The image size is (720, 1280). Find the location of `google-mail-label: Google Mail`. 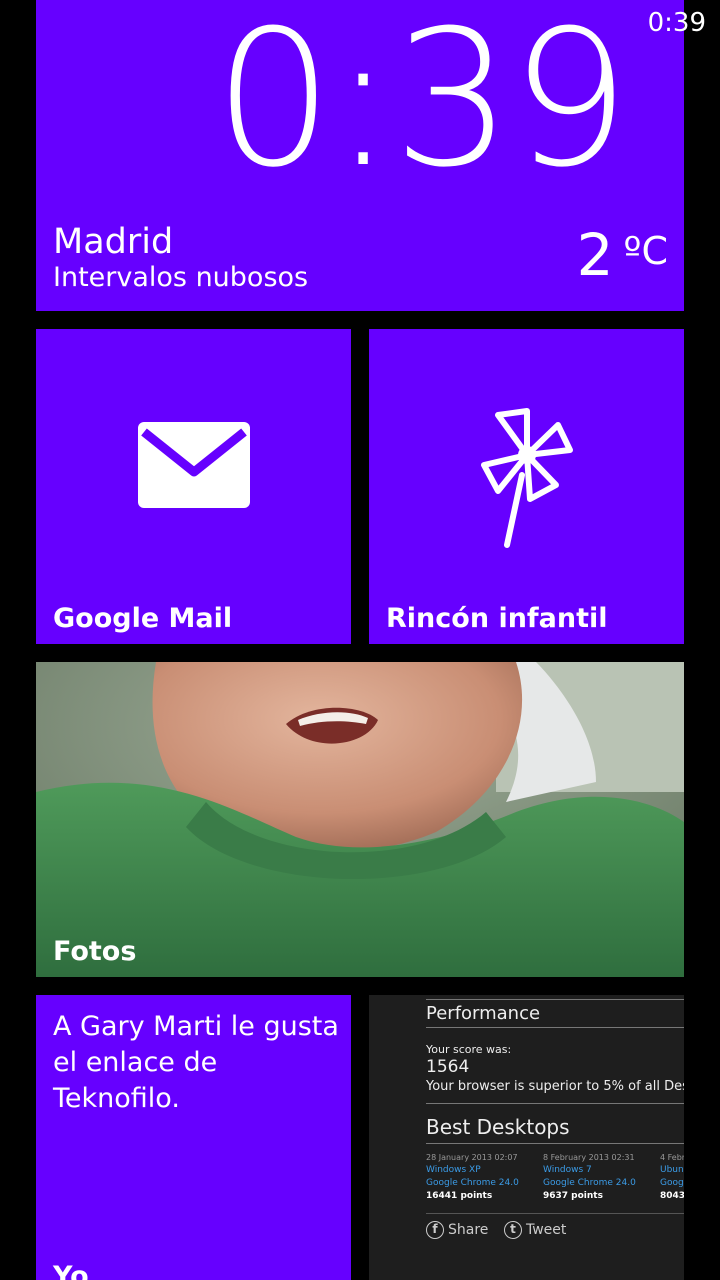

google-mail-label: Google Mail is located at coordinates (143, 618).